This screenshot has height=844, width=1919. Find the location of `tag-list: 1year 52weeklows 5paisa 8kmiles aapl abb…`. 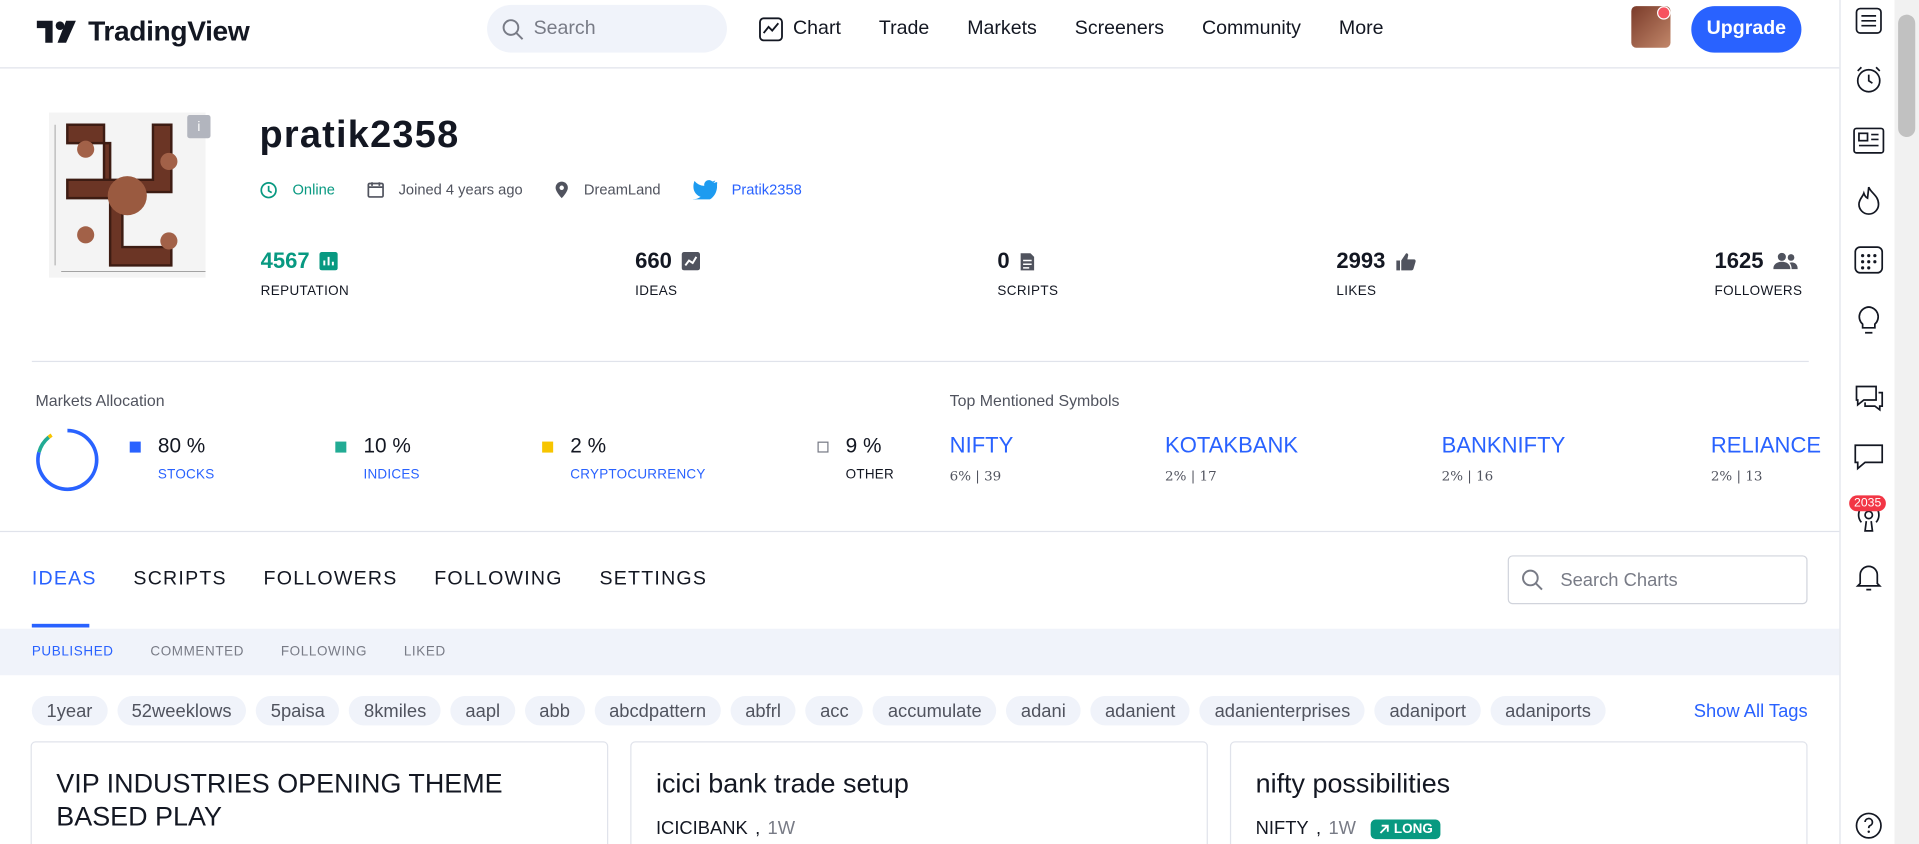

tag-list: 1year 52weeklows 5paisa 8kmiles aapl abb… is located at coordinates (818, 711).